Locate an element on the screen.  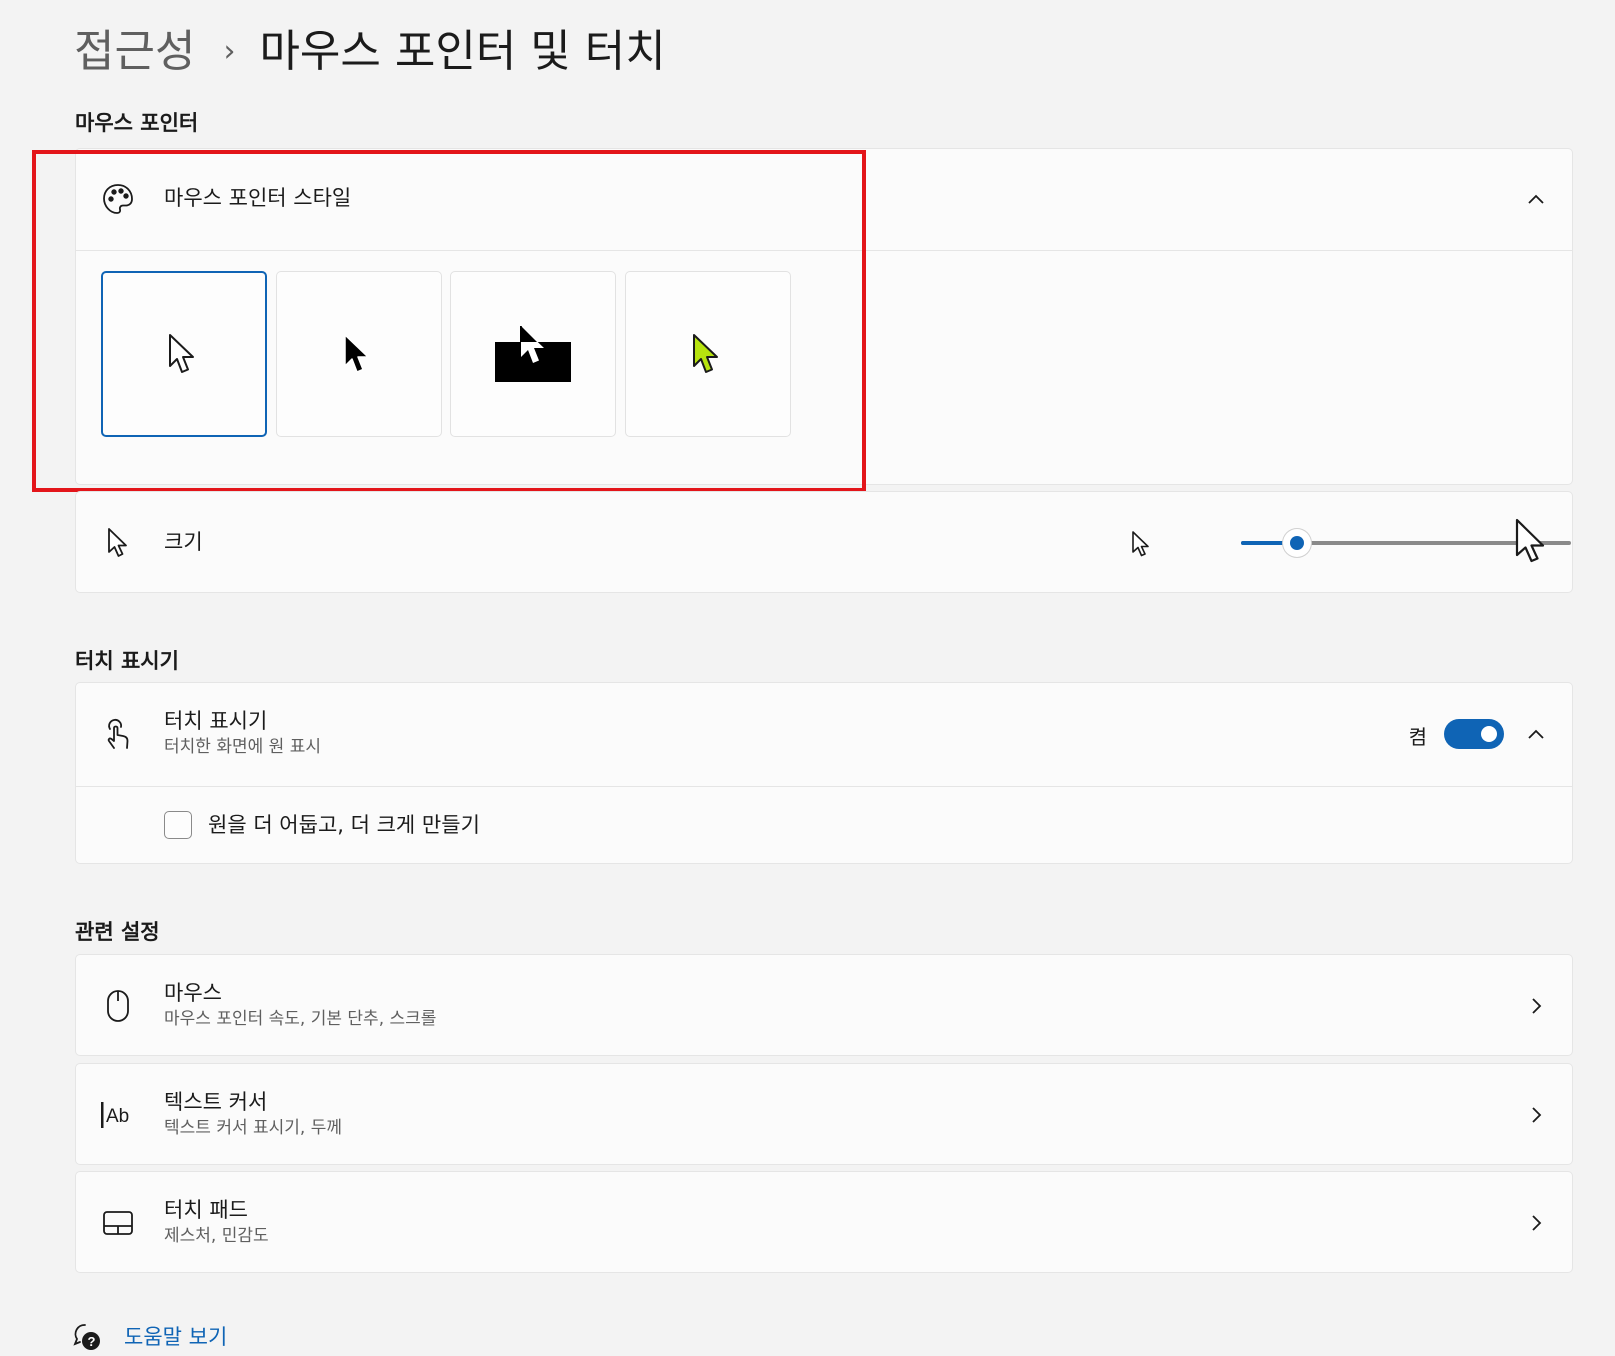
help-icon: ? is located at coordinates (87, 1337).